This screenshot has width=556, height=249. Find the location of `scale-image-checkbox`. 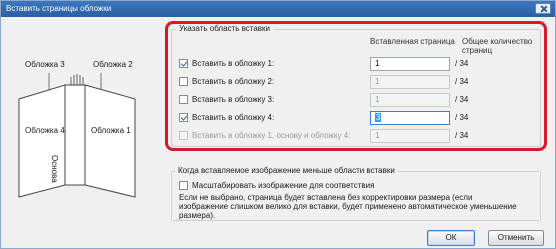

scale-image-checkbox is located at coordinates (183, 185).